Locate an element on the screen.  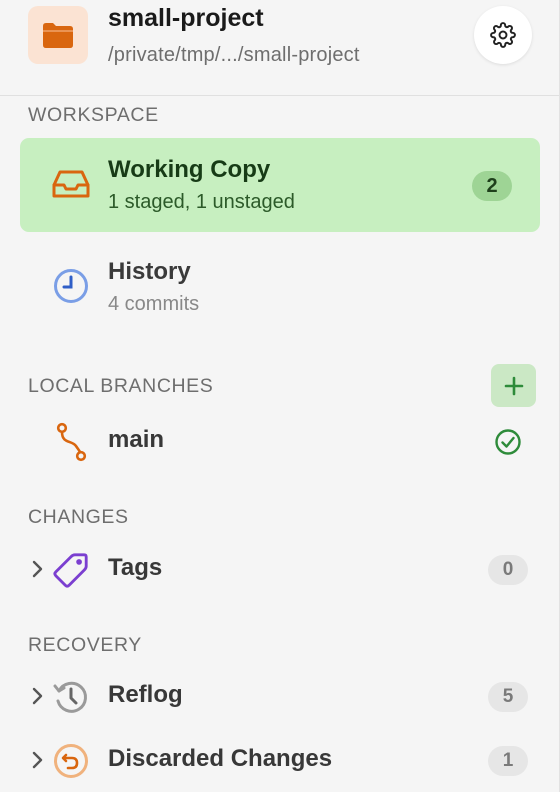
project-path: /private/tmp/.../small-project is located at coordinates (234, 55).